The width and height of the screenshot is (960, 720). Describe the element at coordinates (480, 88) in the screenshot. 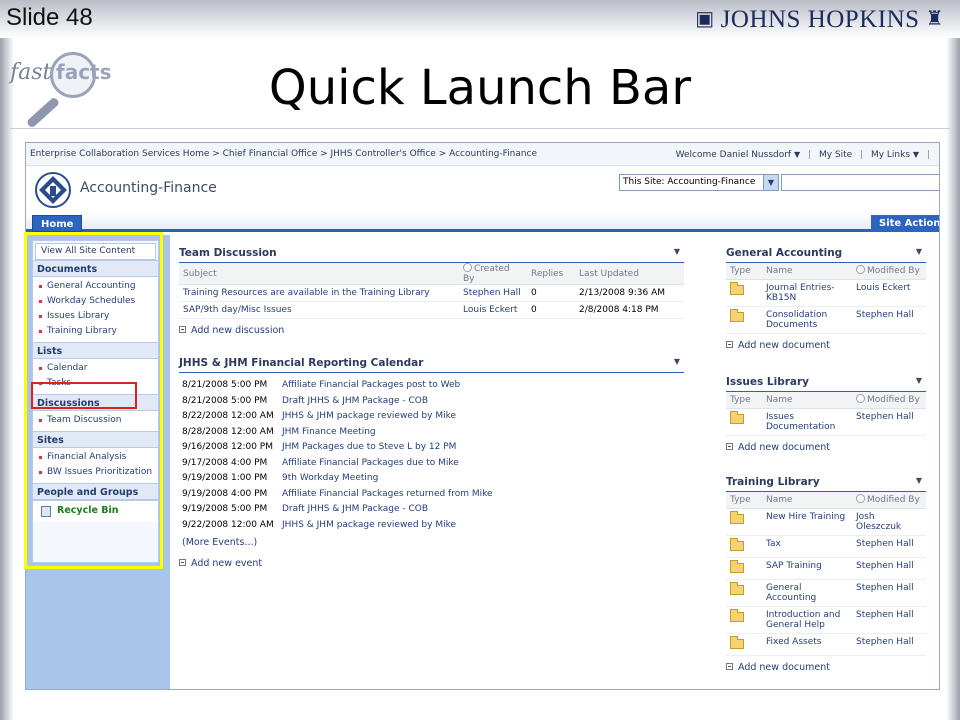

I see `slide-title: Quick Launch Bar` at that location.